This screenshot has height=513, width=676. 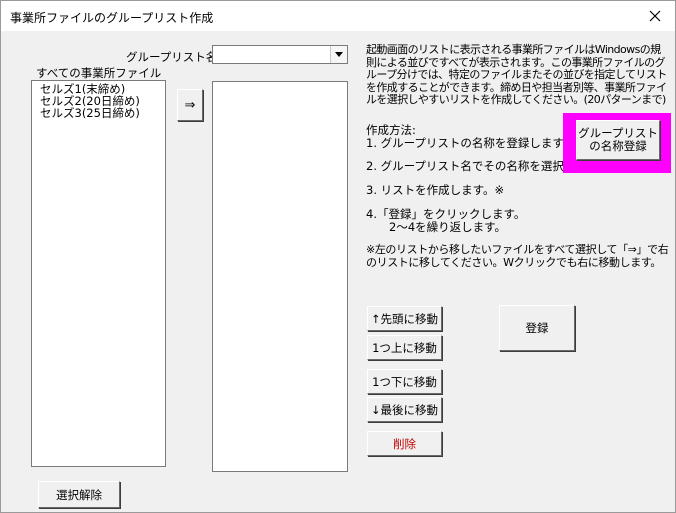 I want to click on move-down-button: 1つ下に移動, so click(x=404, y=381).